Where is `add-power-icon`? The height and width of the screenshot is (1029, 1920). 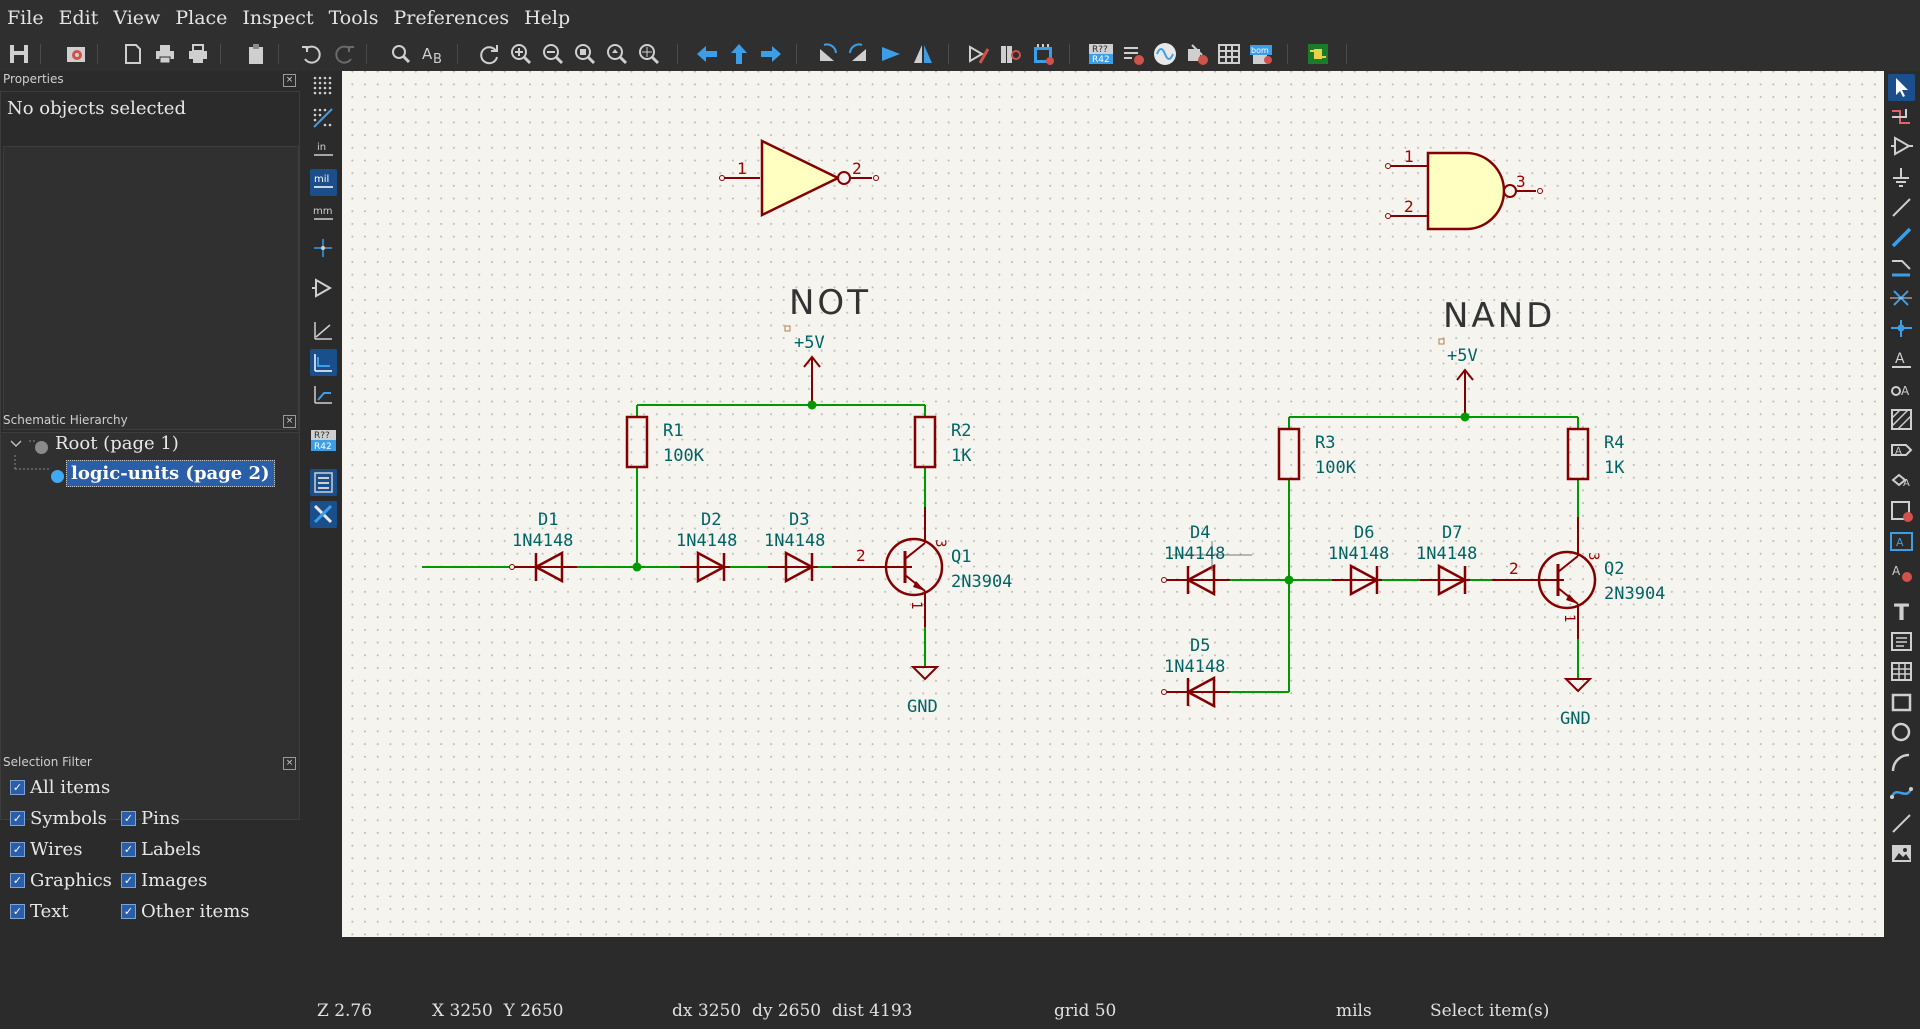 add-power-icon is located at coordinates (1901, 177).